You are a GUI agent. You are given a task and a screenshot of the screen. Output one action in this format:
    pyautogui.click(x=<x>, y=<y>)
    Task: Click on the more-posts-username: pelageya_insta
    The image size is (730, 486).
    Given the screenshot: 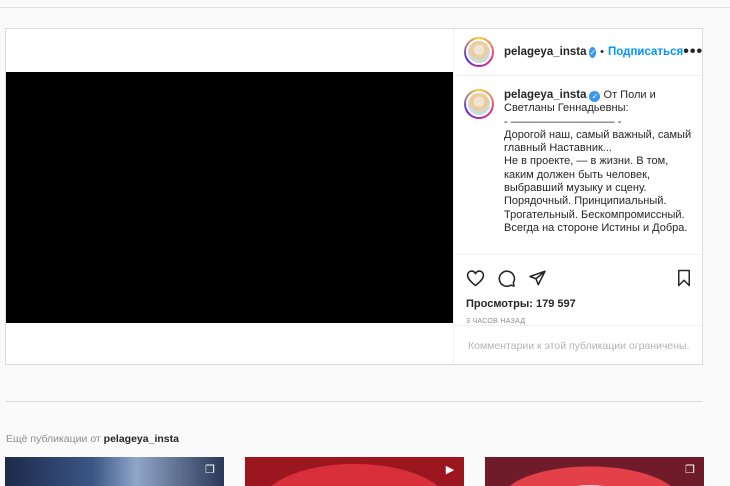 What is the action you would take?
    pyautogui.click(x=141, y=439)
    